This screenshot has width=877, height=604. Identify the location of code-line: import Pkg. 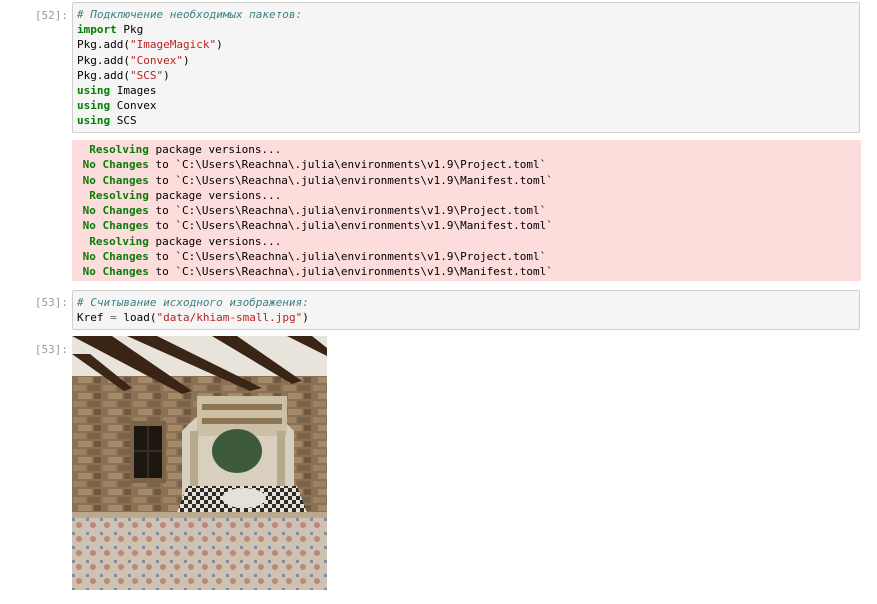
(468, 29).